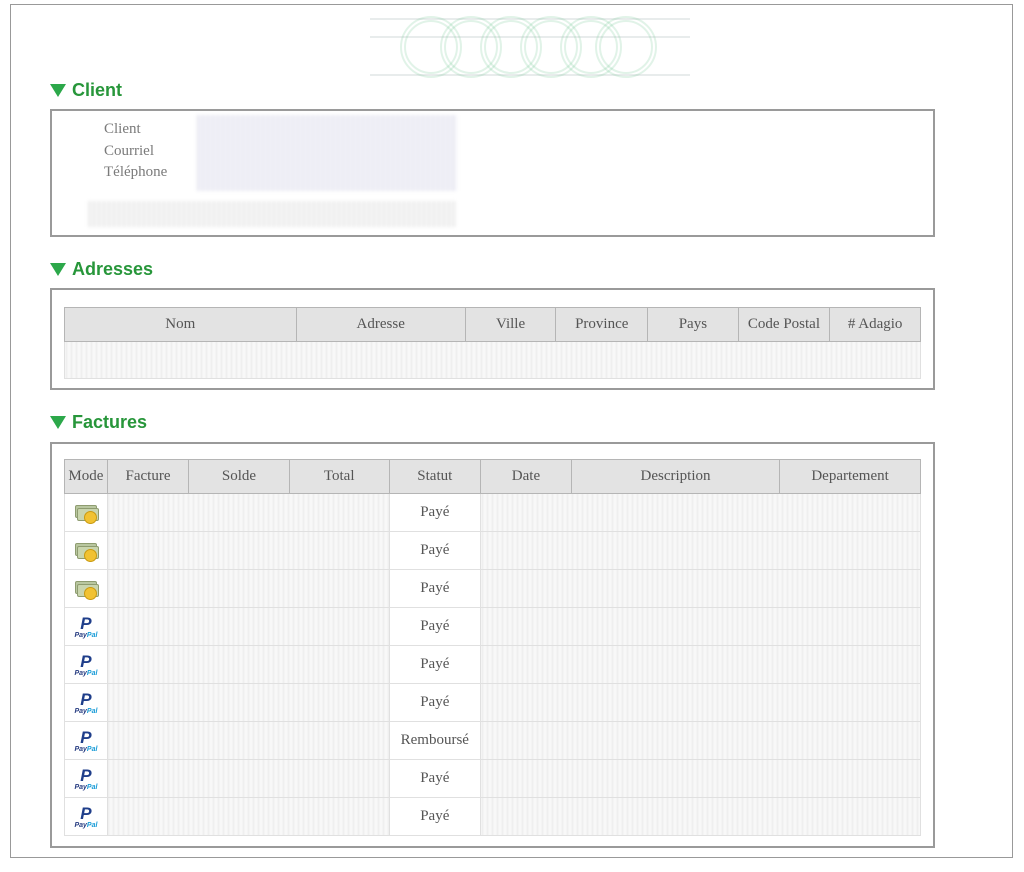 The width and height of the screenshot is (1024, 872). I want to click on client-info-redacted, so click(327, 153).